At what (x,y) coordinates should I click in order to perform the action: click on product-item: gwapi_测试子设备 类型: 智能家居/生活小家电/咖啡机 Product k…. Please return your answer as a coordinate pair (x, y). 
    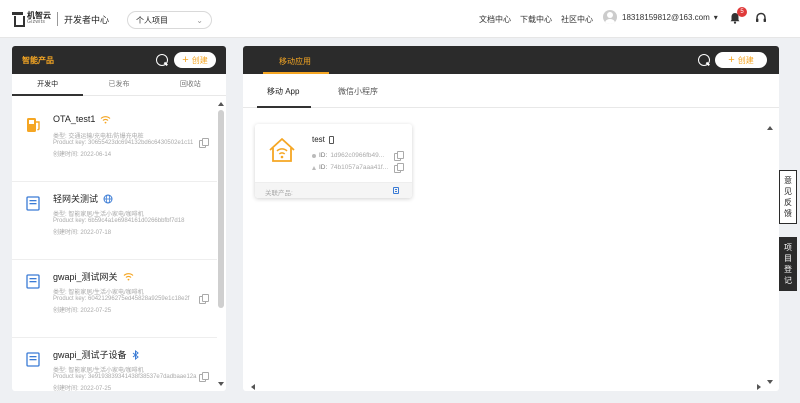
    Looking at the image, I should click on (114, 364).